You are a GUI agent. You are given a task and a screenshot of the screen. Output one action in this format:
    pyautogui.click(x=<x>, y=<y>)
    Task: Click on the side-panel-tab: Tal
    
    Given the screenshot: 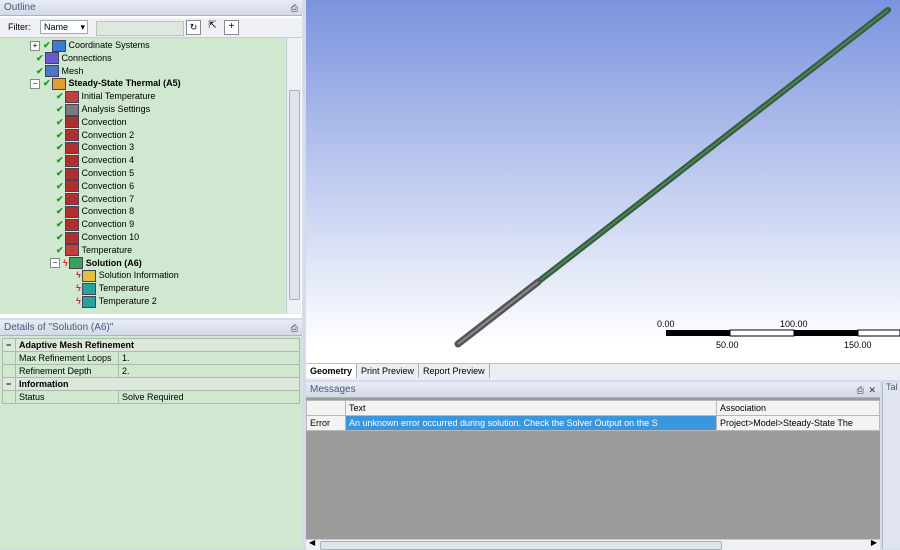 What is the action you would take?
    pyautogui.click(x=891, y=465)
    